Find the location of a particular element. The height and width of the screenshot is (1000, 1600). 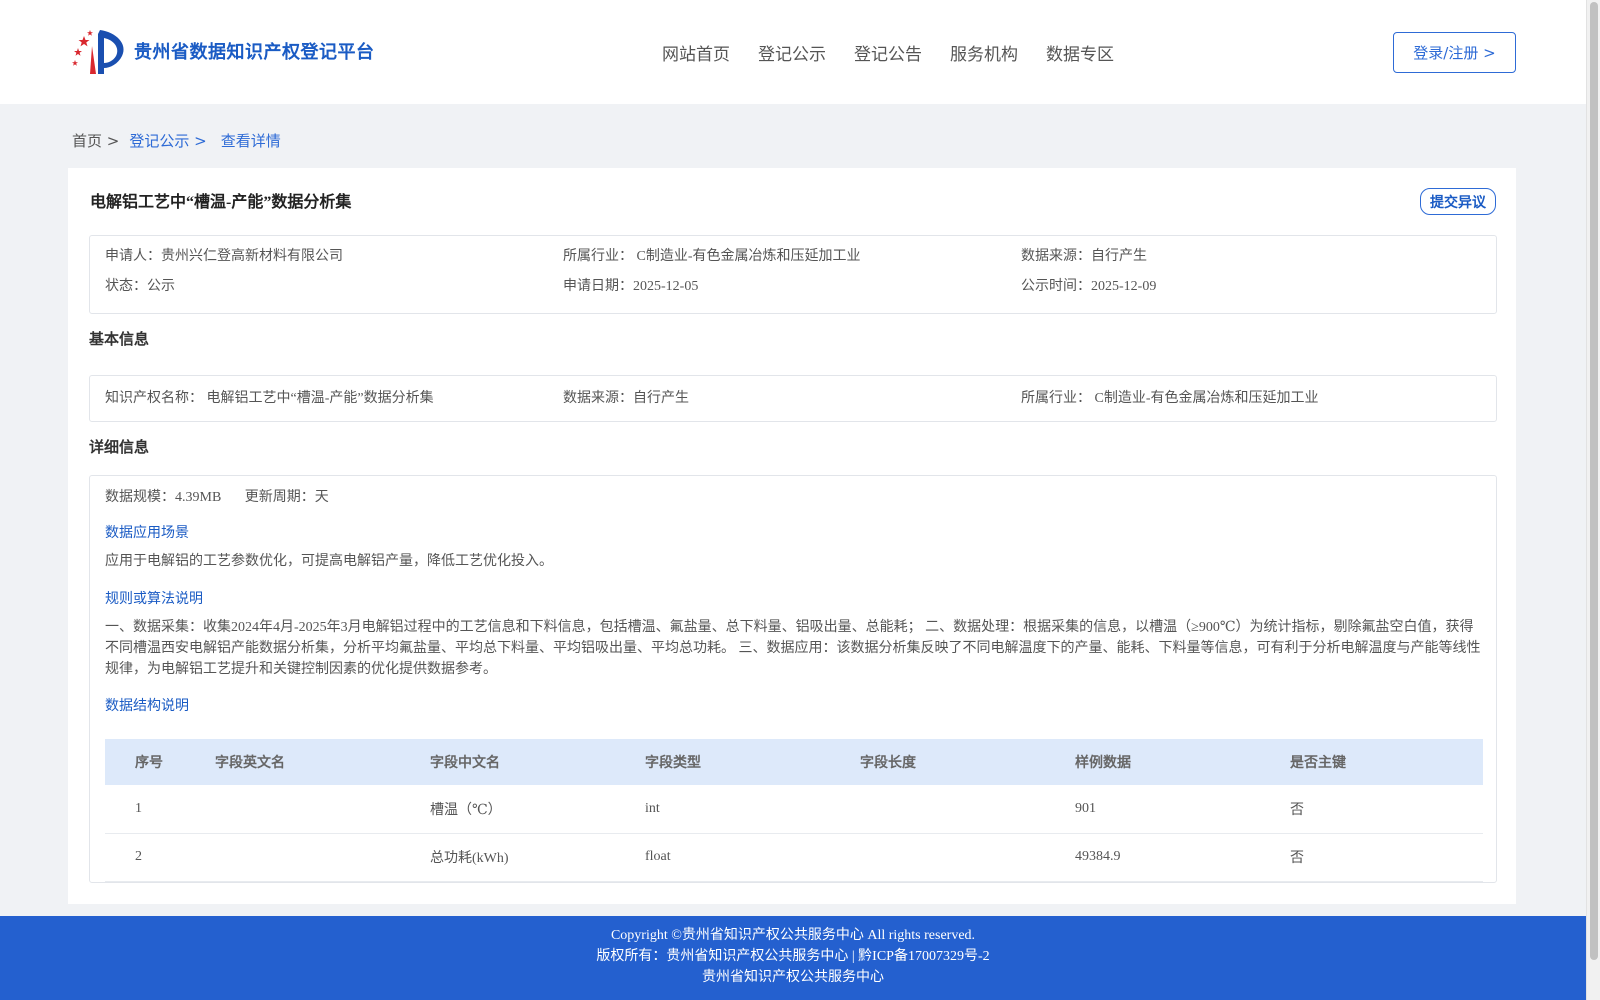

industry: 所属行业： C制造业-有色金属冶炼和压延加工业 is located at coordinates (712, 256).